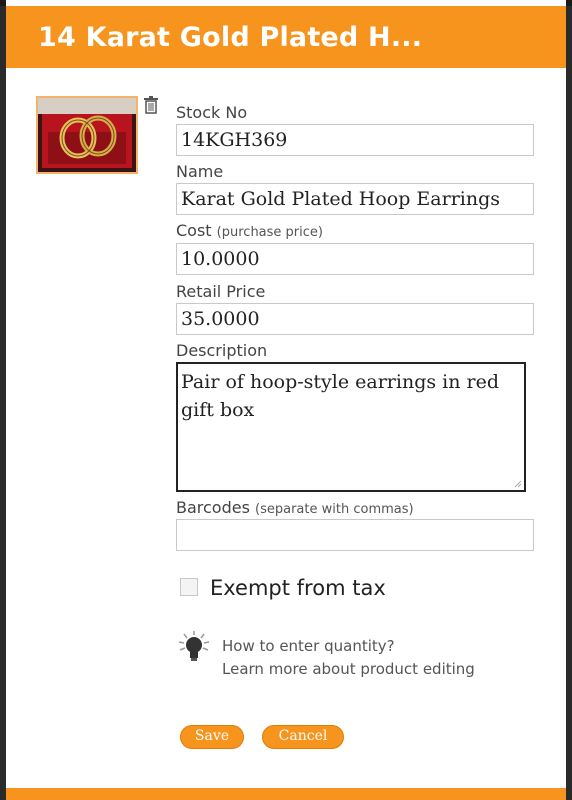  I want to click on footer-bar, so click(286, 794).